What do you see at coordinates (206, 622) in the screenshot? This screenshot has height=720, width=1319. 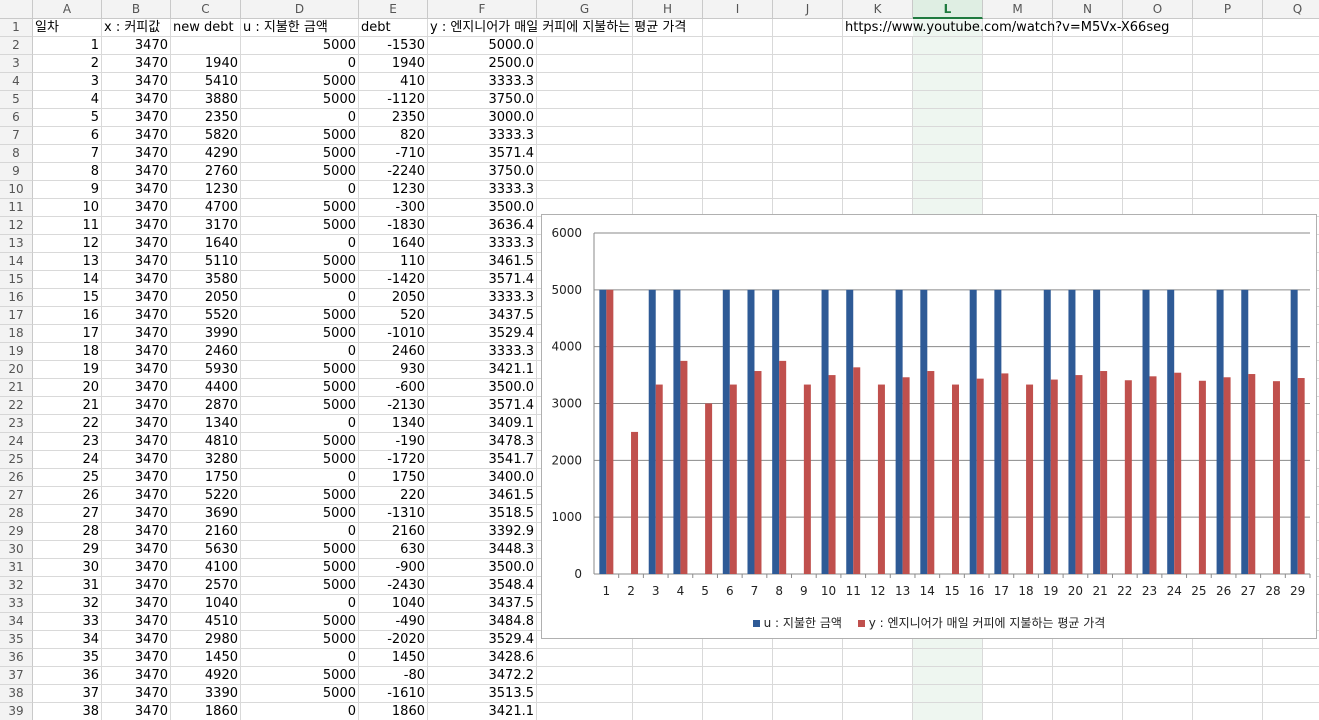 I see `cell-C34: 4510` at bounding box center [206, 622].